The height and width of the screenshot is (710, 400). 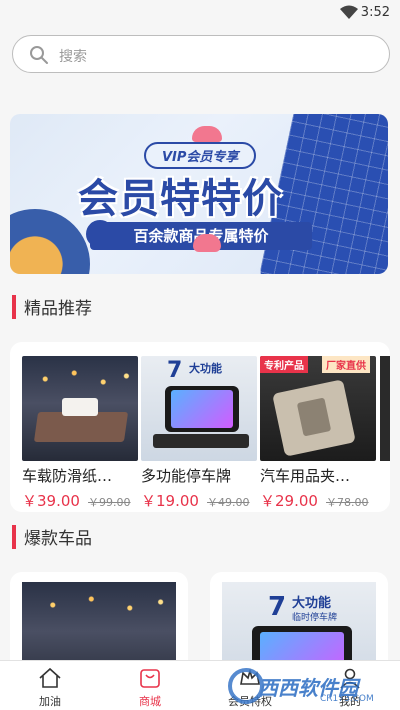 I want to click on search-icon, so click(x=39, y=55).